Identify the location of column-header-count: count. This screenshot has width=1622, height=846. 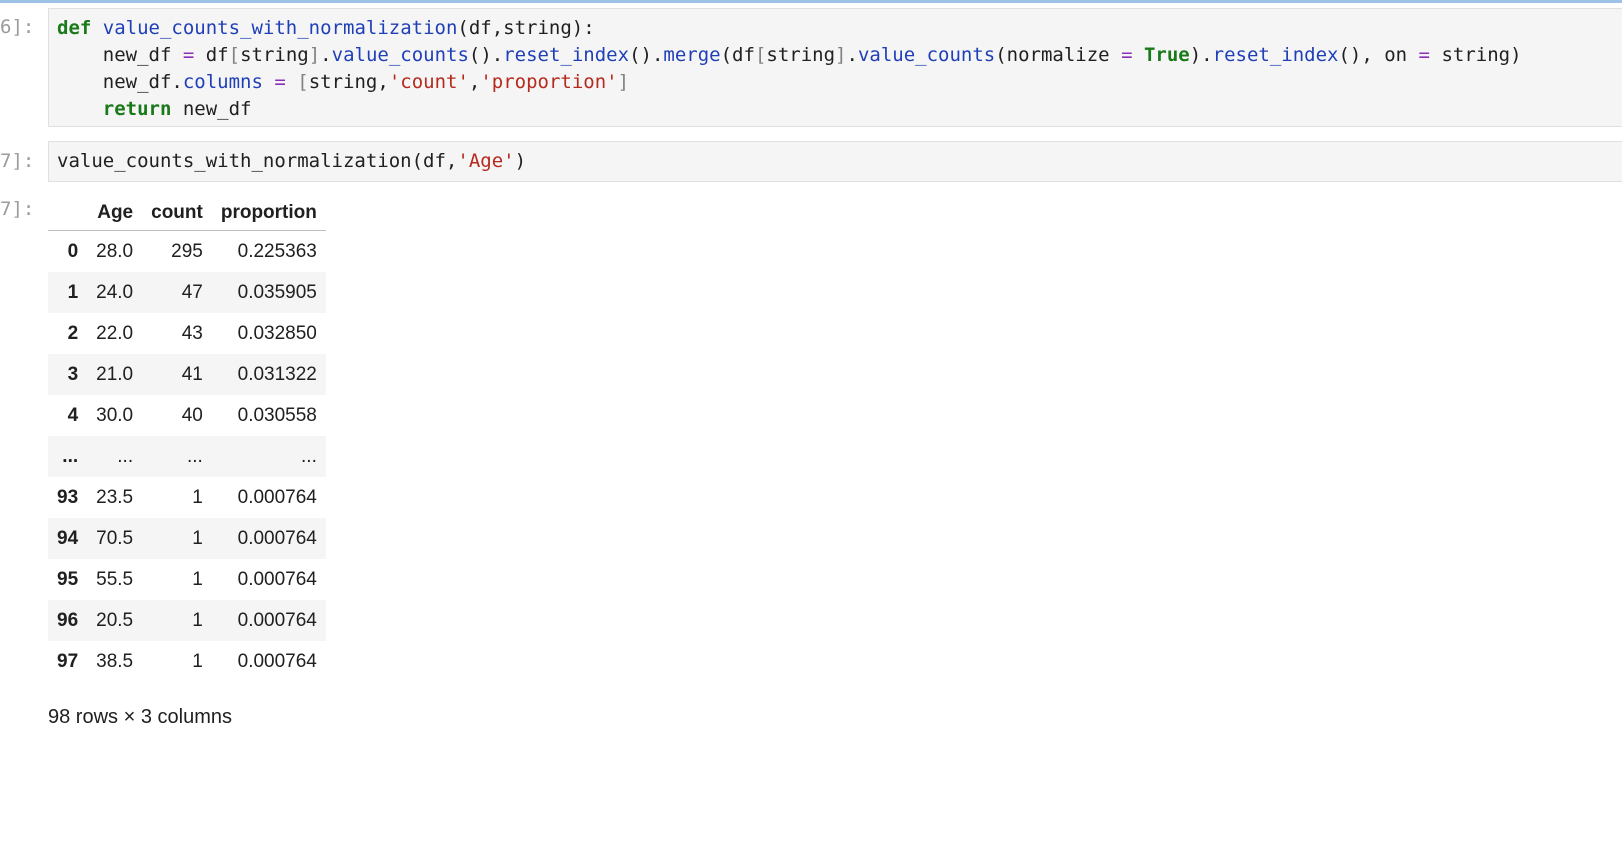
(177, 213).